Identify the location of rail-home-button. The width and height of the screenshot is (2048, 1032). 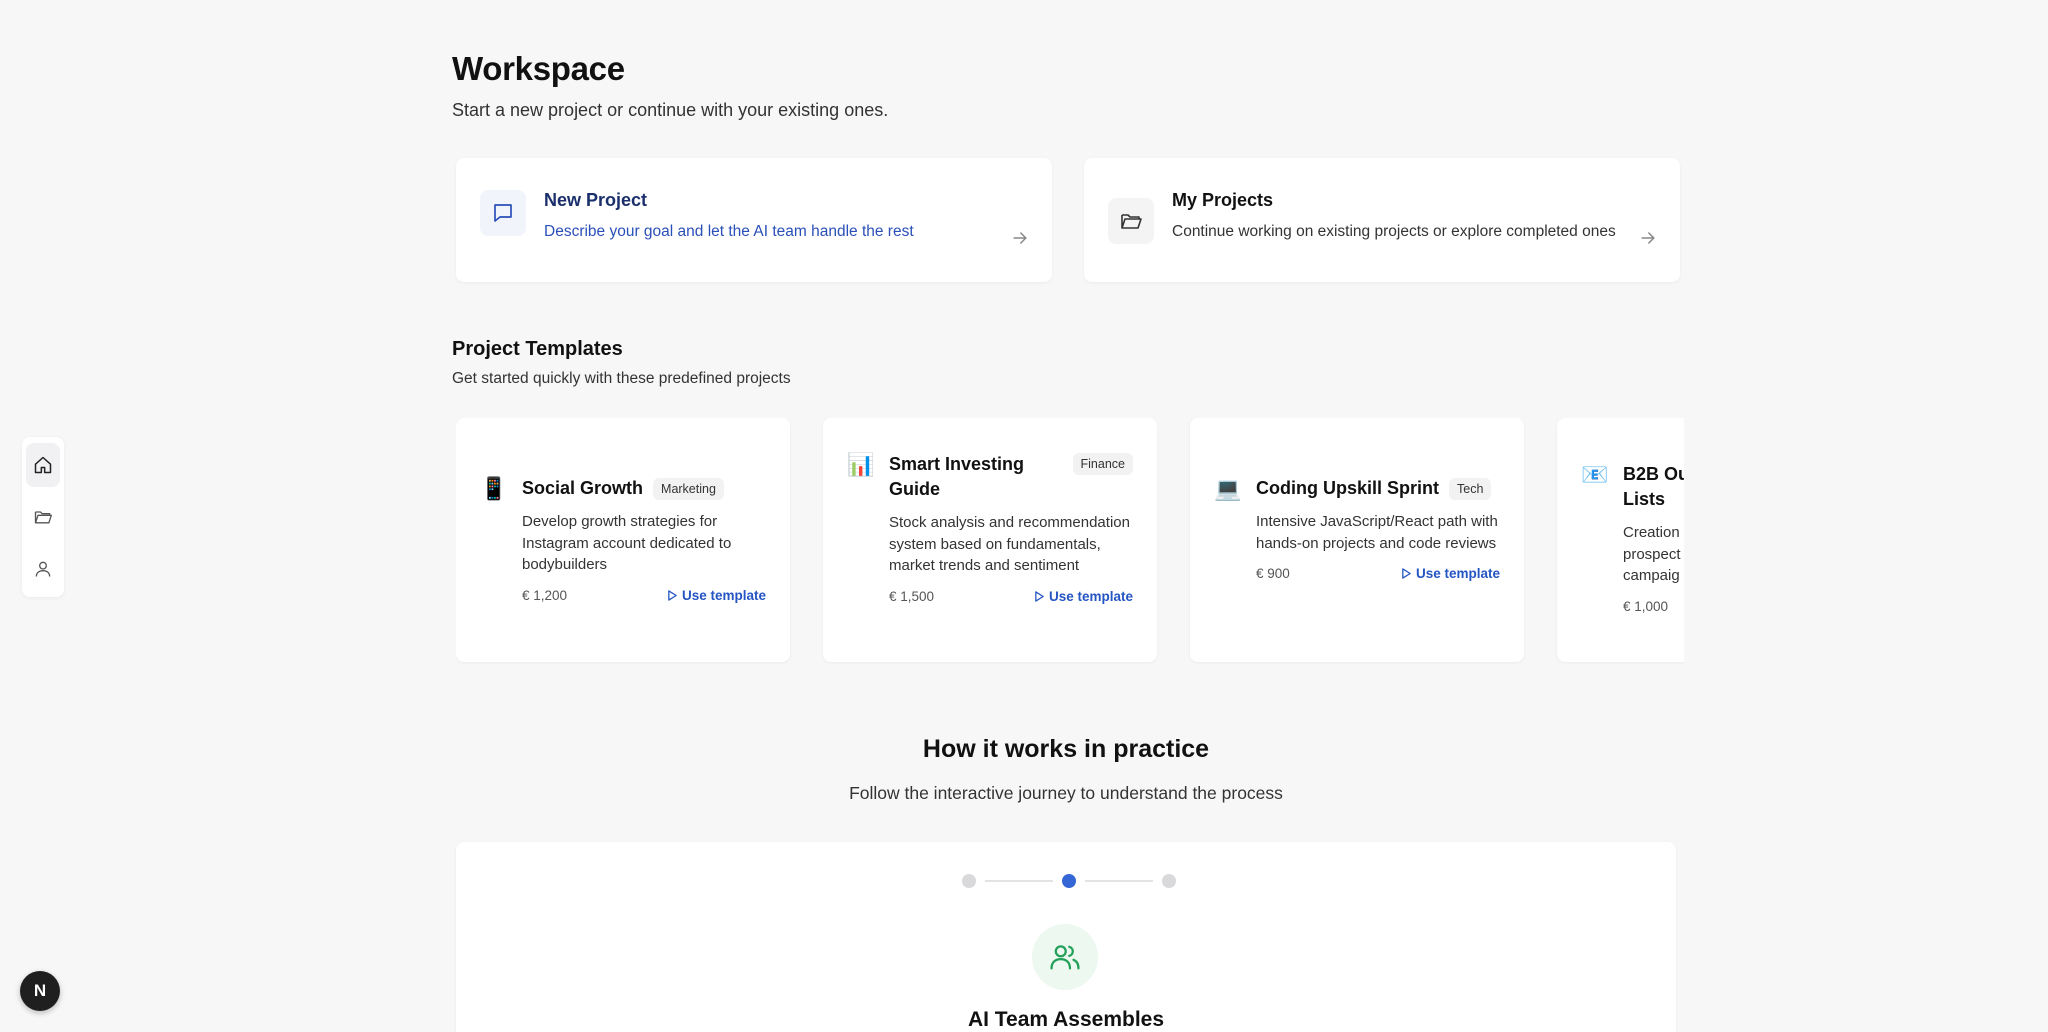
(43, 465).